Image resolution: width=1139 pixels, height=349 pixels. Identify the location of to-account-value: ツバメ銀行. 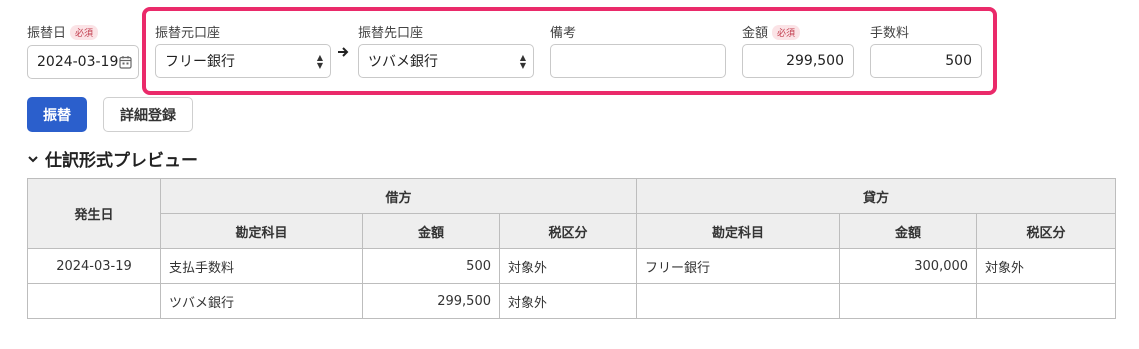
(403, 62).